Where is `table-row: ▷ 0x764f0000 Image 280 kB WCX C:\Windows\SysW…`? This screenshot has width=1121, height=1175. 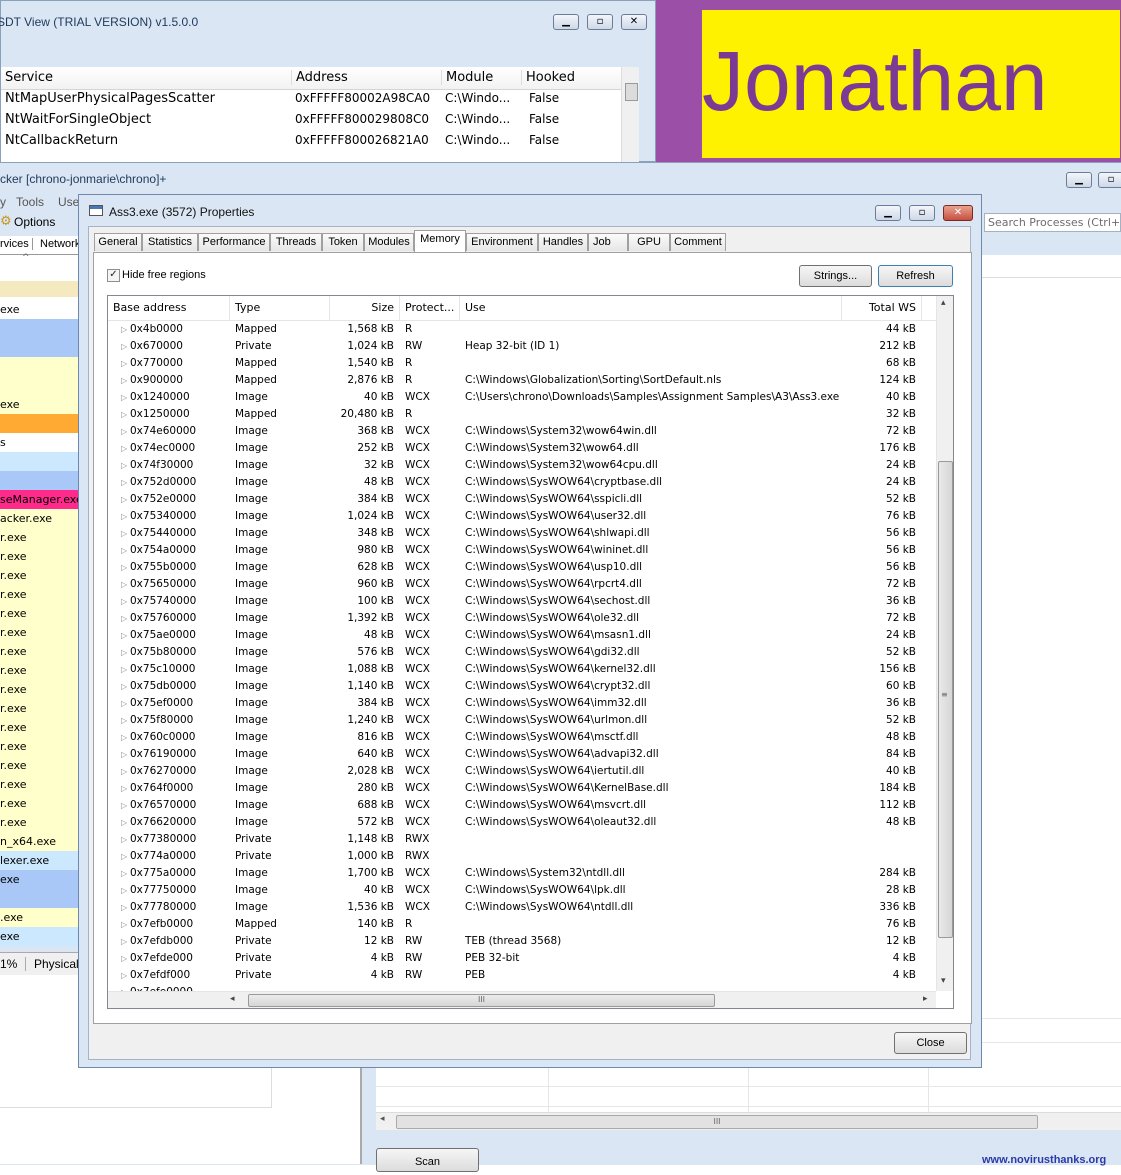 table-row: ▷ 0x764f0000 Image 280 kB WCX C:\Windows\SysW… is located at coordinates (522, 788).